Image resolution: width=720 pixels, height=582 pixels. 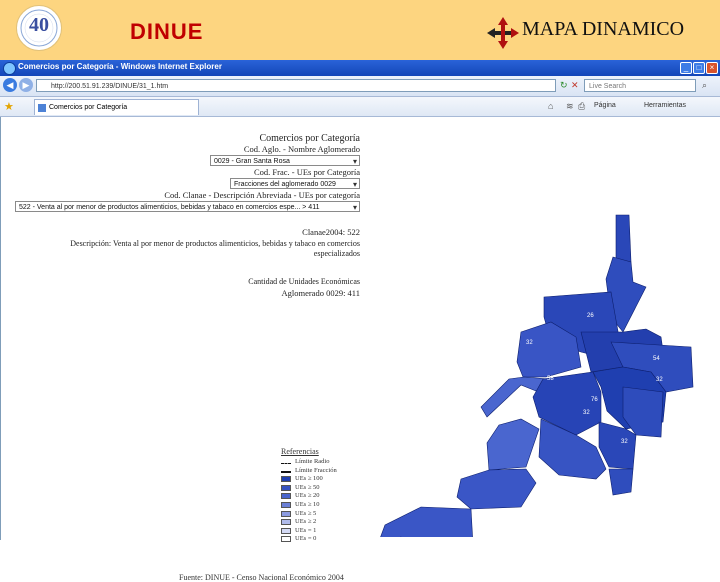 I want to click on legend-item: UEs = 1, so click(x=309, y=531).